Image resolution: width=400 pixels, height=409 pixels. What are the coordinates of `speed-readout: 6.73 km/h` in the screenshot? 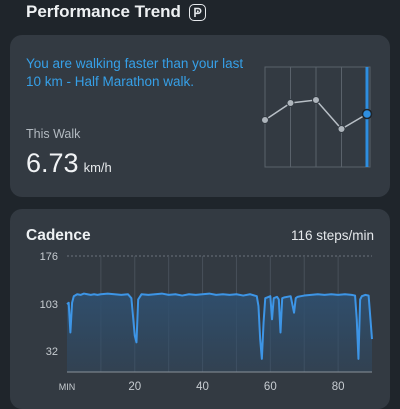 It's located at (69, 163).